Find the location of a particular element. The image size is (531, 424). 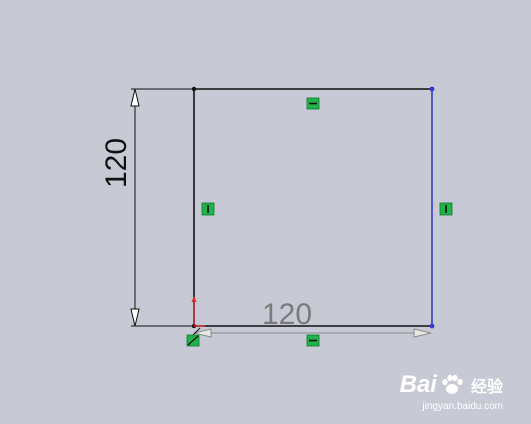

vertex-top-right is located at coordinates (432, 89).